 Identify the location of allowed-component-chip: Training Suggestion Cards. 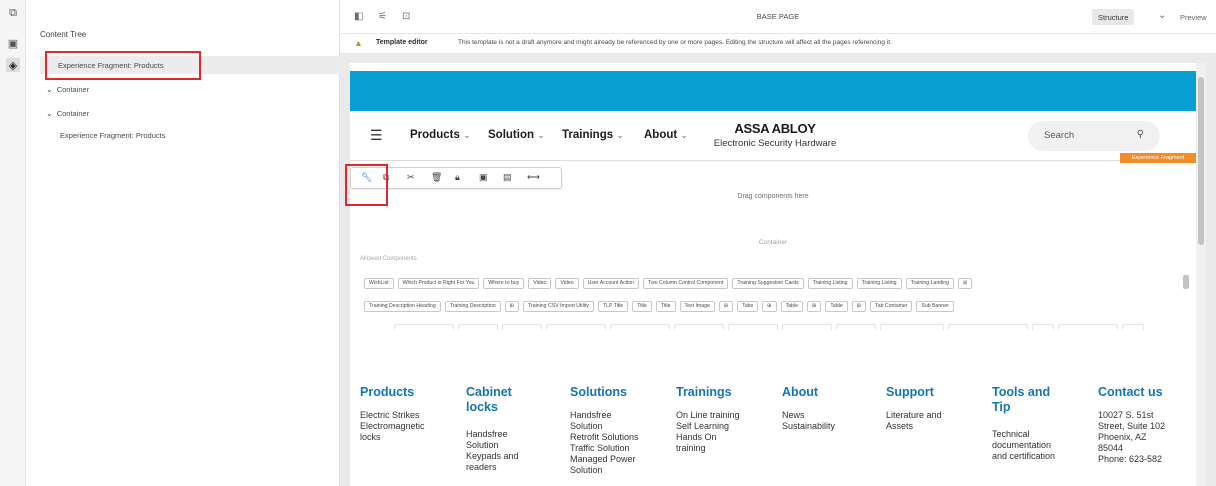
(768, 283).